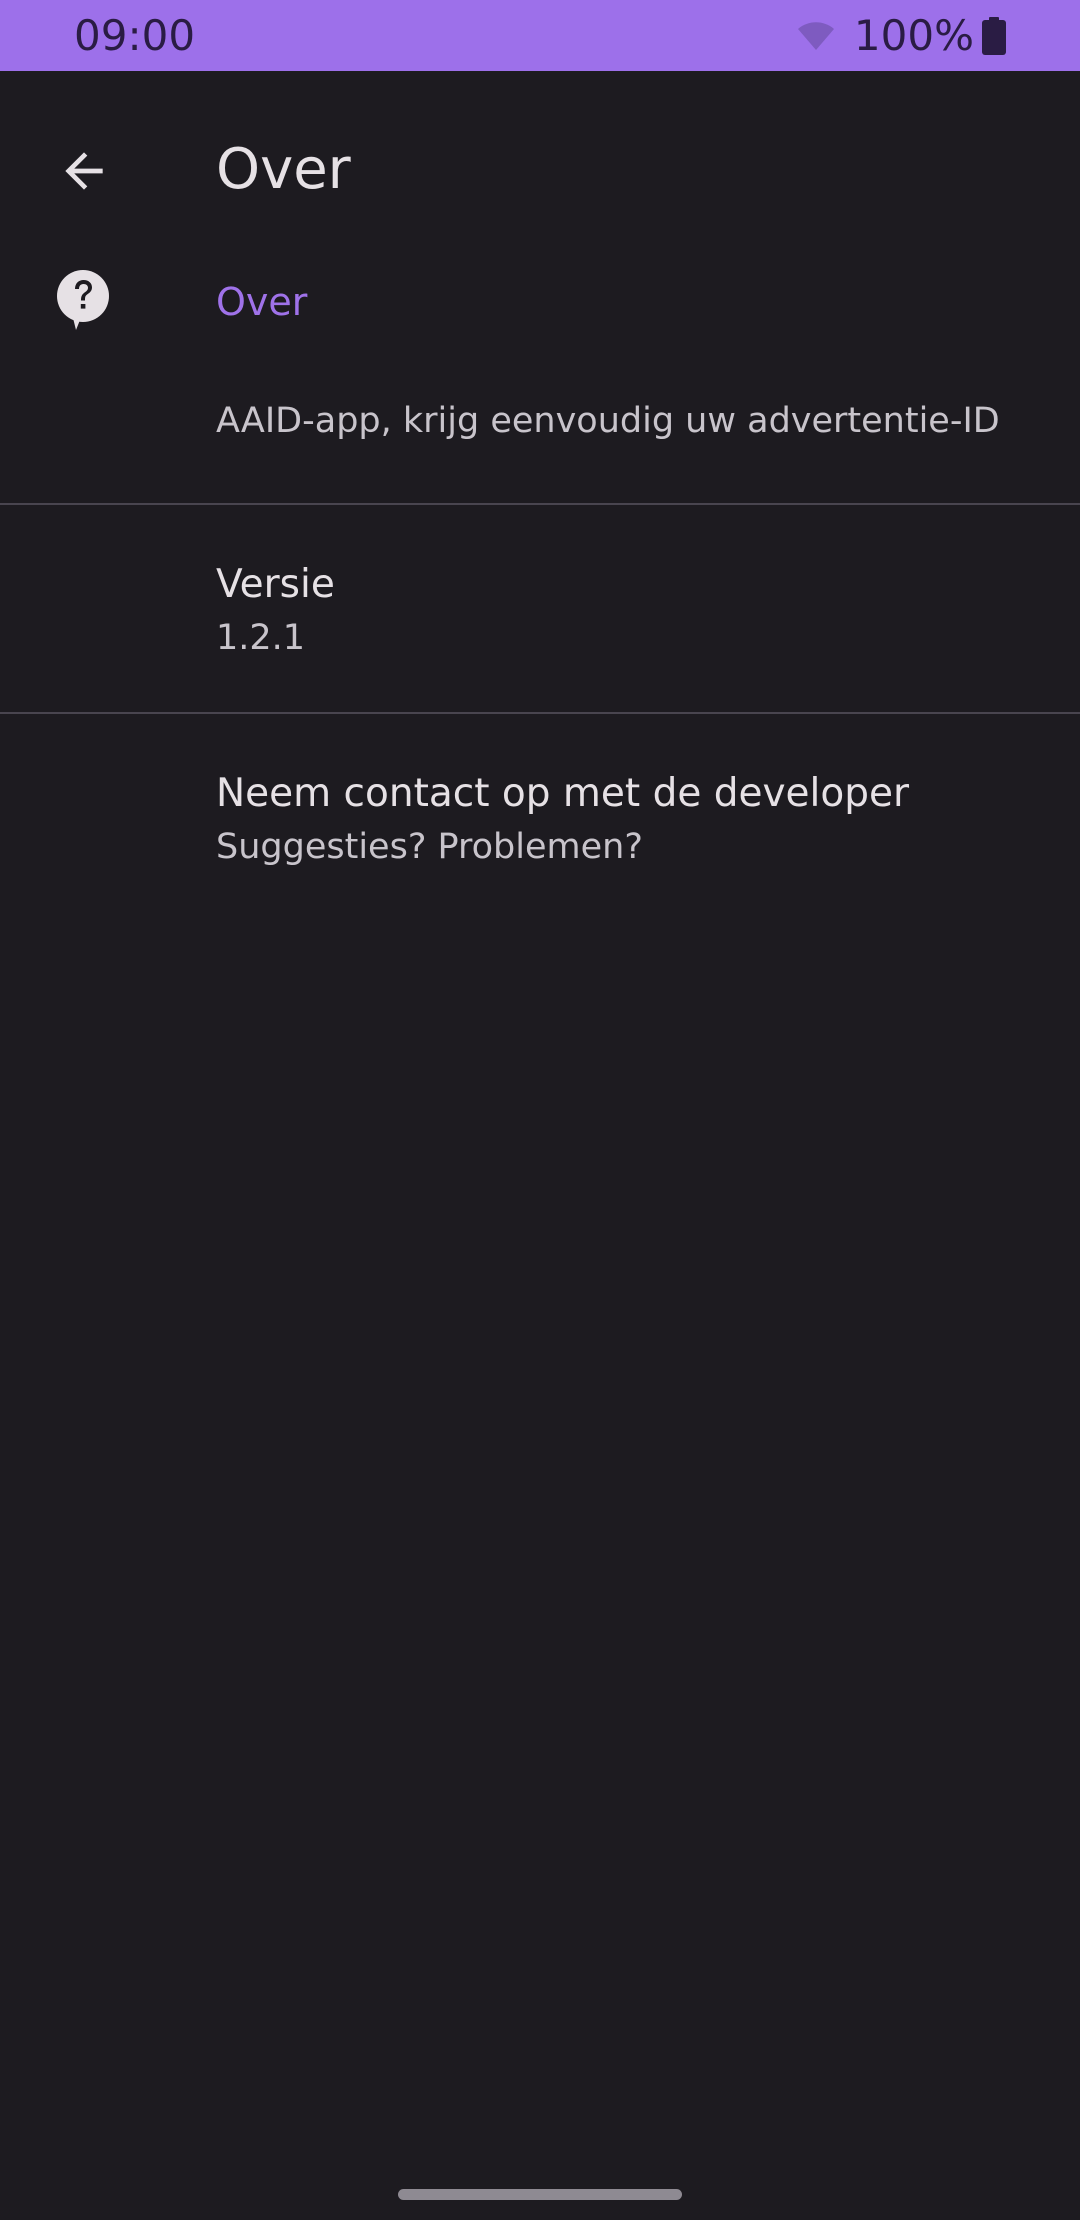 This screenshot has height=2220, width=1080. Describe the element at coordinates (994, 36) in the screenshot. I see `battery-icon` at that location.